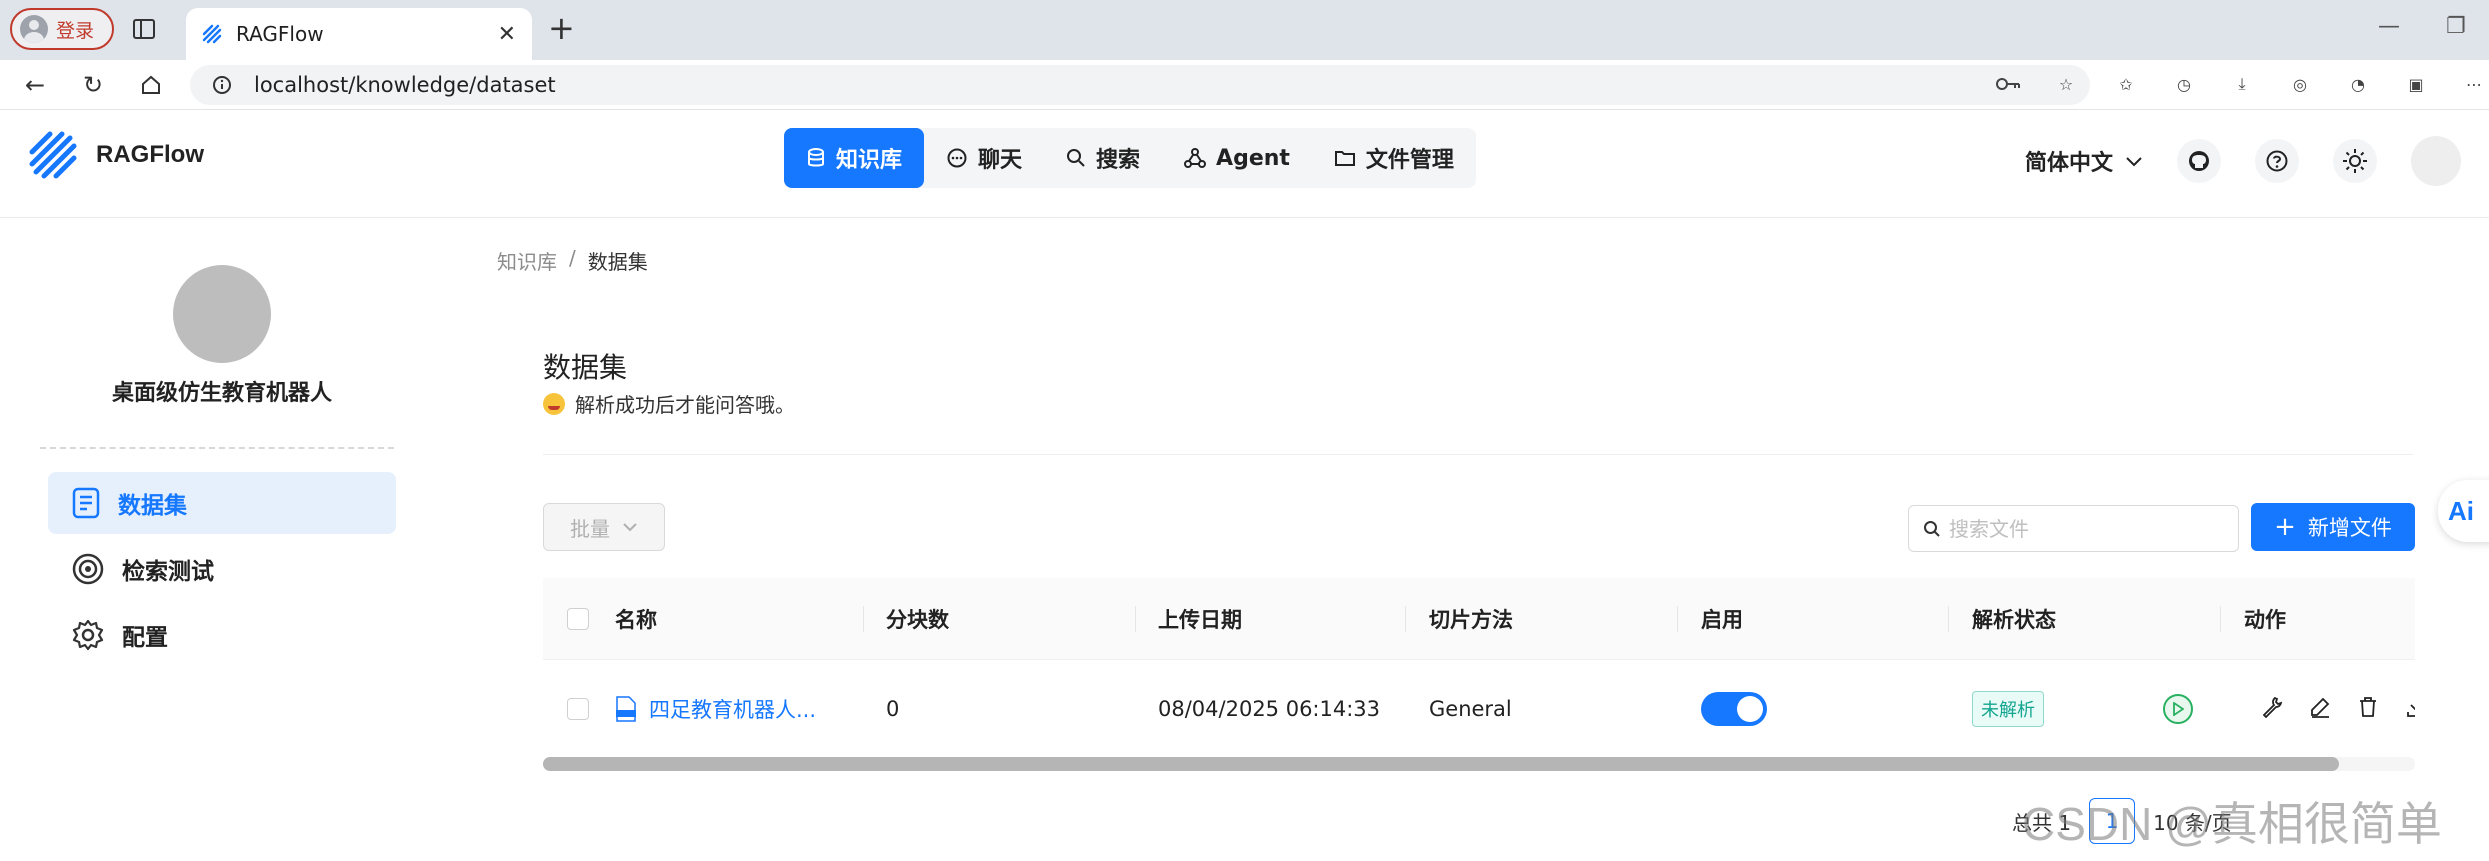 This screenshot has height=861, width=2489. I want to click on browser-tab: RAGFlow ✕, so click(359, 34).